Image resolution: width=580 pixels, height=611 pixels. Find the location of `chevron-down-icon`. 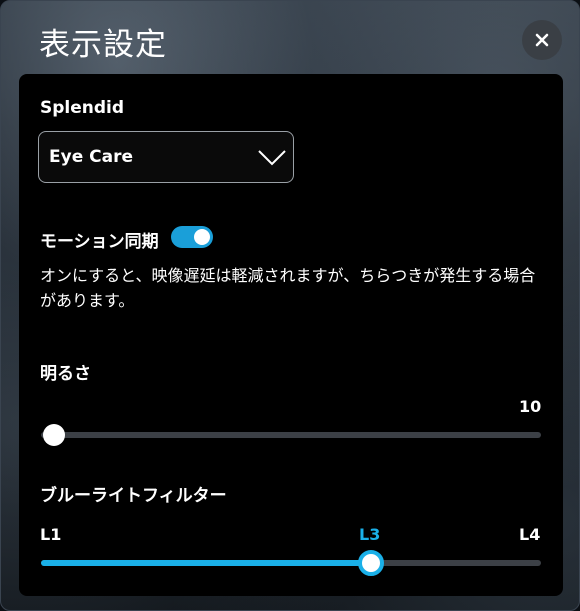

chevron-down-icon is located at coordinates (272, 158).